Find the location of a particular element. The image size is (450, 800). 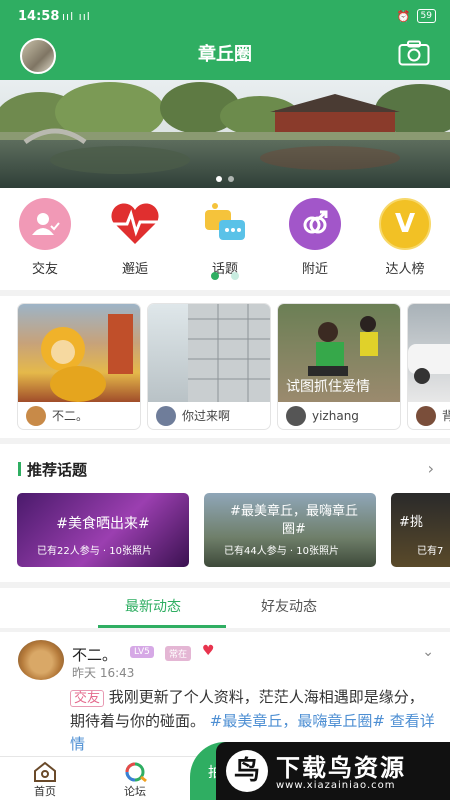

photo-username: 不二。 is located at coordinates (70, 416).